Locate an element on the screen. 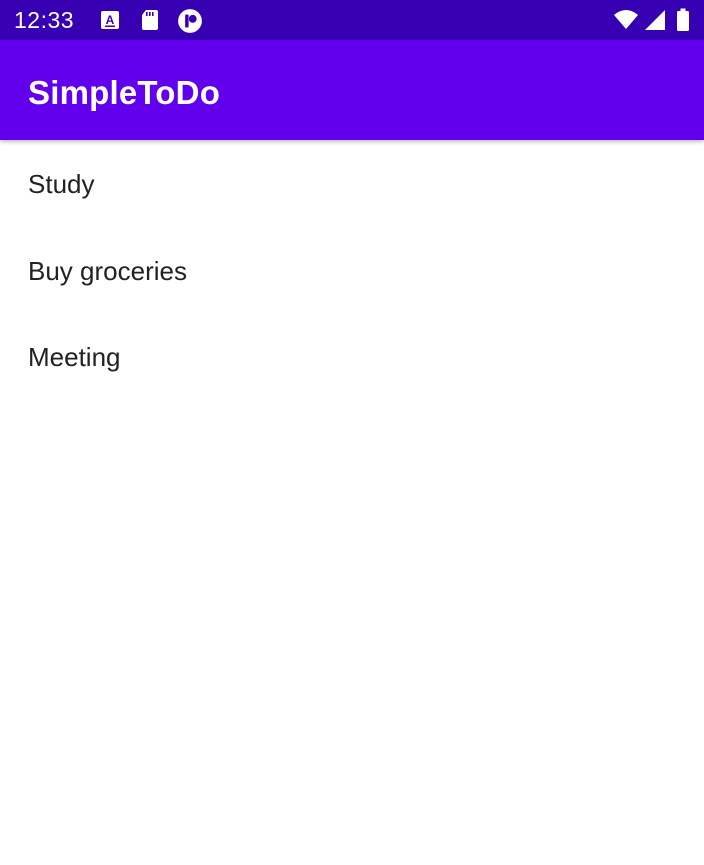 The image size is (704, 865). battery-icon is located at coordinates (688, 20).